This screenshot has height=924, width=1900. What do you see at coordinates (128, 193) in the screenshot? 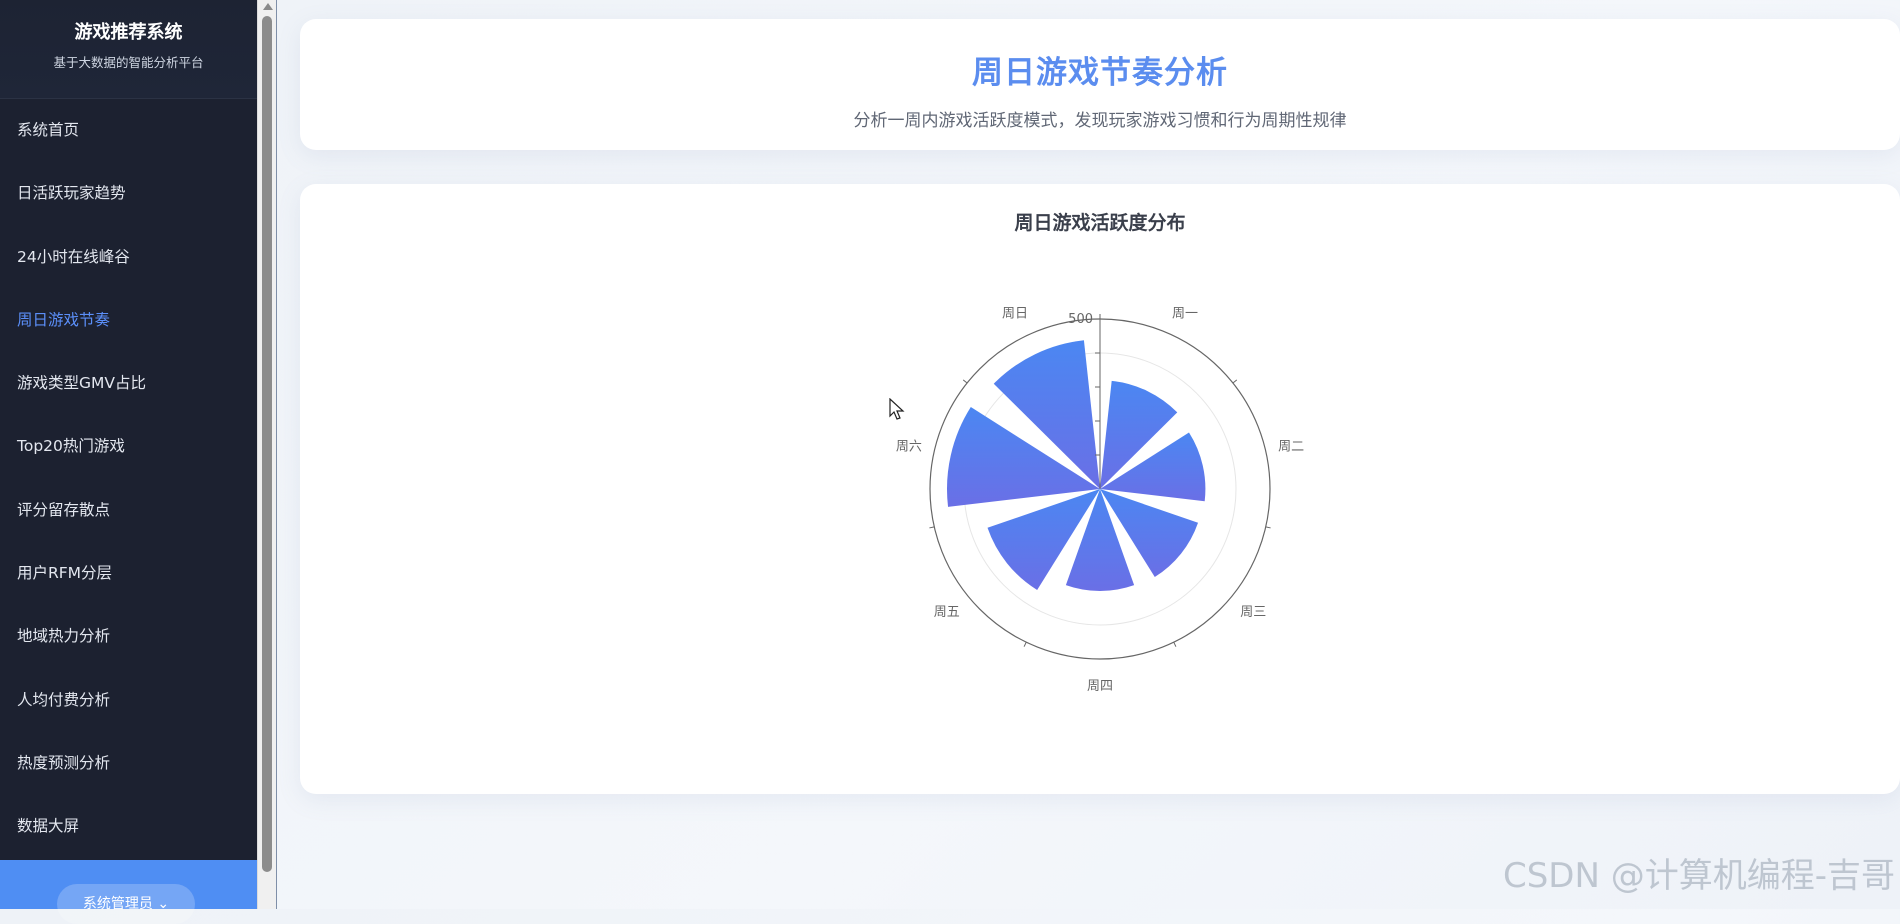
I see `sidebar-item-dau-trend: 日活跃玩家趋势` at bounding box center [128, 193].